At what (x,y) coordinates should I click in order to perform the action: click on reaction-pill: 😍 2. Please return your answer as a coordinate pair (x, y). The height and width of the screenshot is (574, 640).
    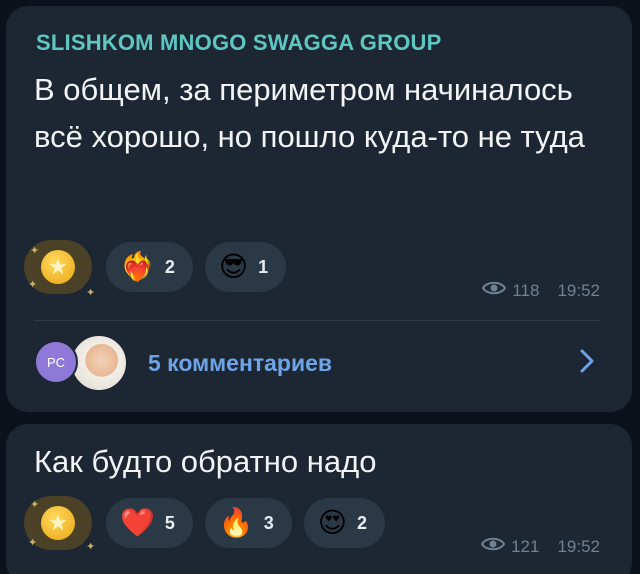
    Looking at the image, I should click on (344, 523).